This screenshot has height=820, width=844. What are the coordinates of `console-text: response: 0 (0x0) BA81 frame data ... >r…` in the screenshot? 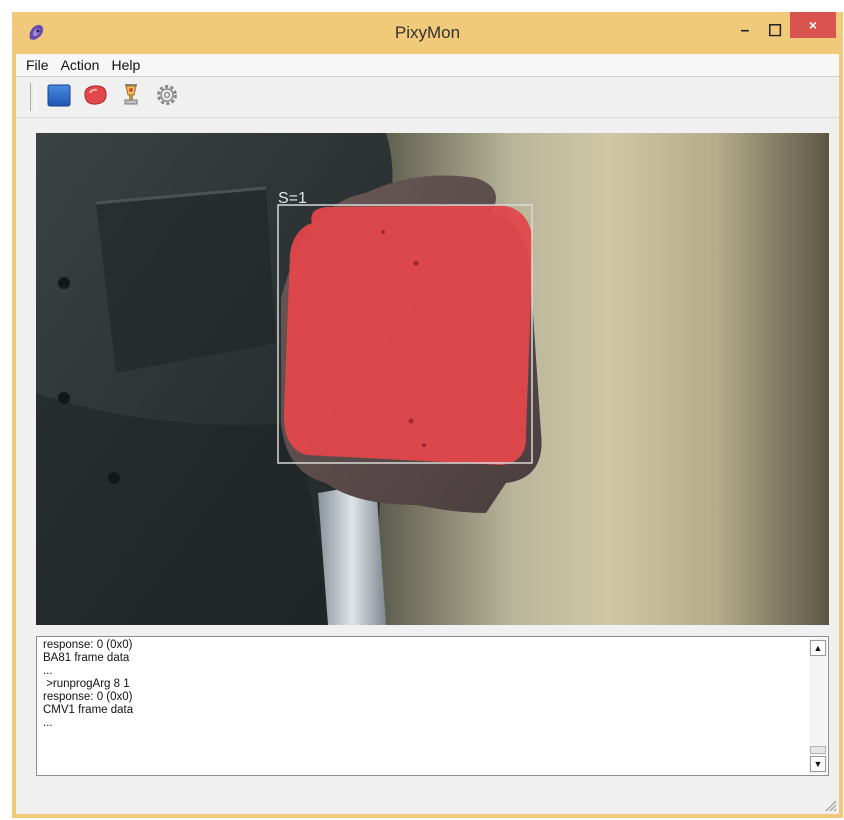 It's located at (423, 684).